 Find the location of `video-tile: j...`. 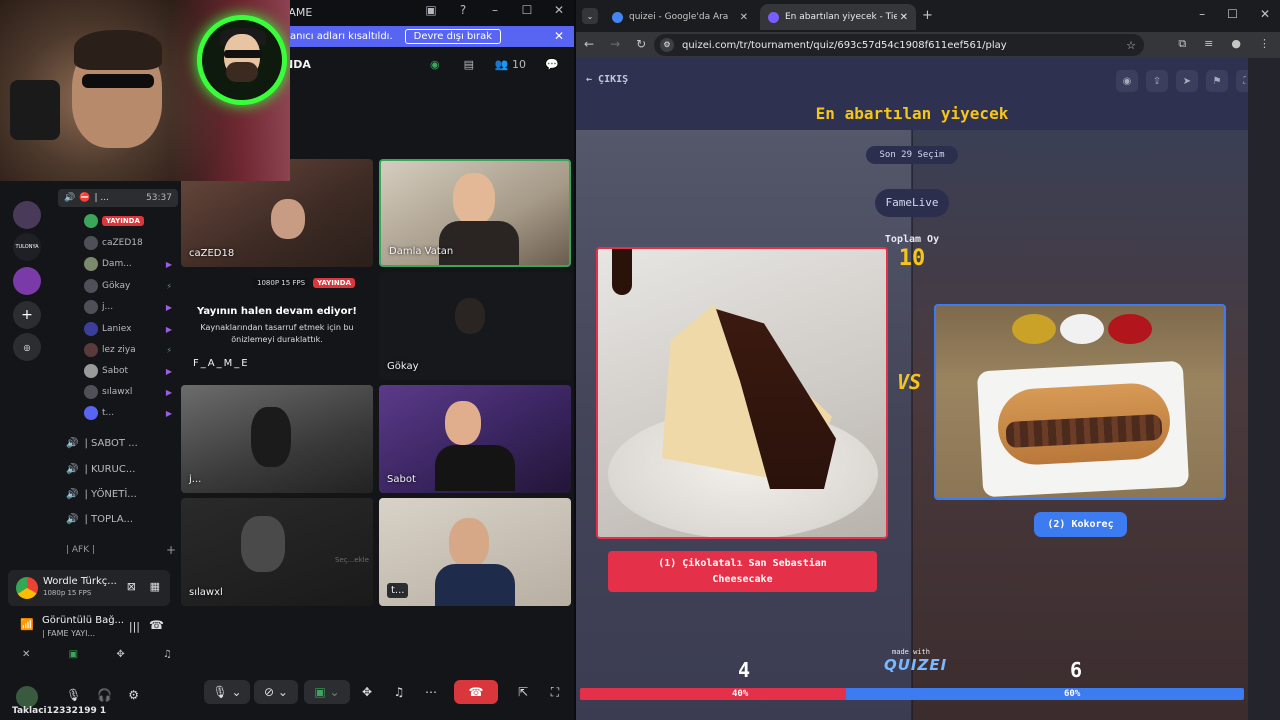

video-tile: j... is located at coordinates (277, 439).